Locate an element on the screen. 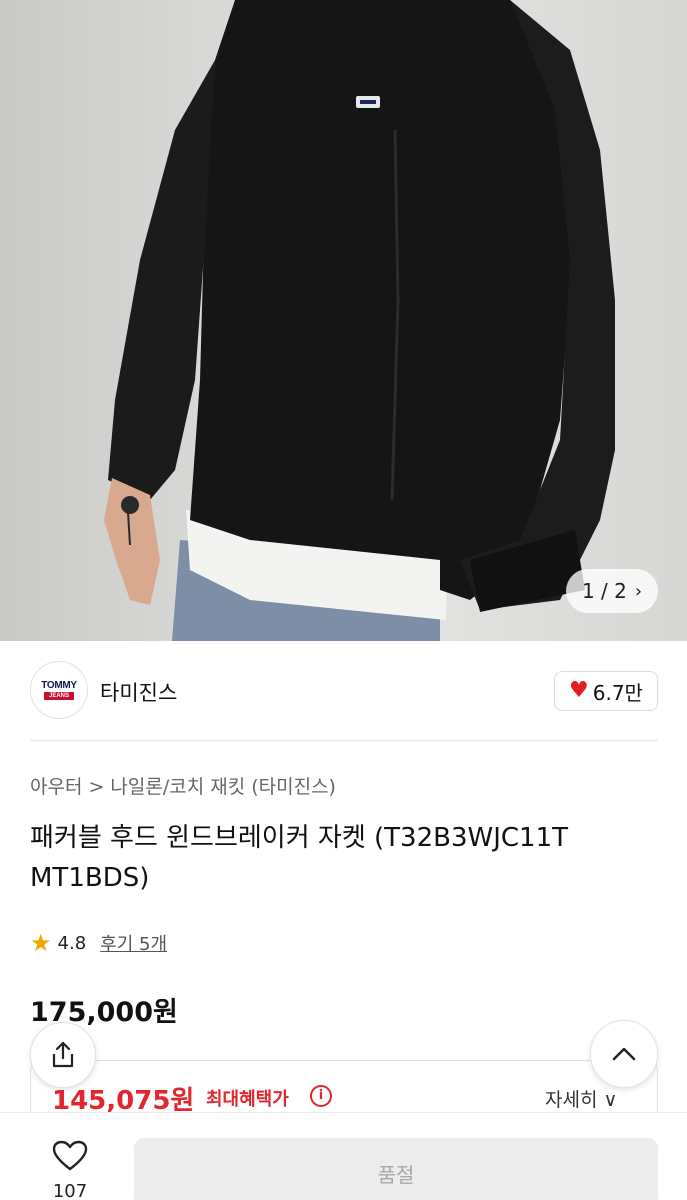 Image resolution: width=687 pixels, height=1200 pixels. star-icon: ★ is located at coordinates (41, 943).